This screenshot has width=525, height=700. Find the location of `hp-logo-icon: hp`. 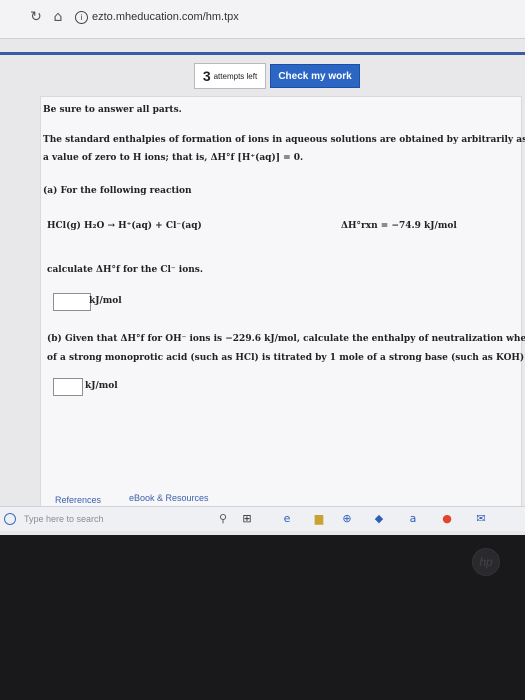

hp-logo-icon: hp is located at coordinates (486, 562).